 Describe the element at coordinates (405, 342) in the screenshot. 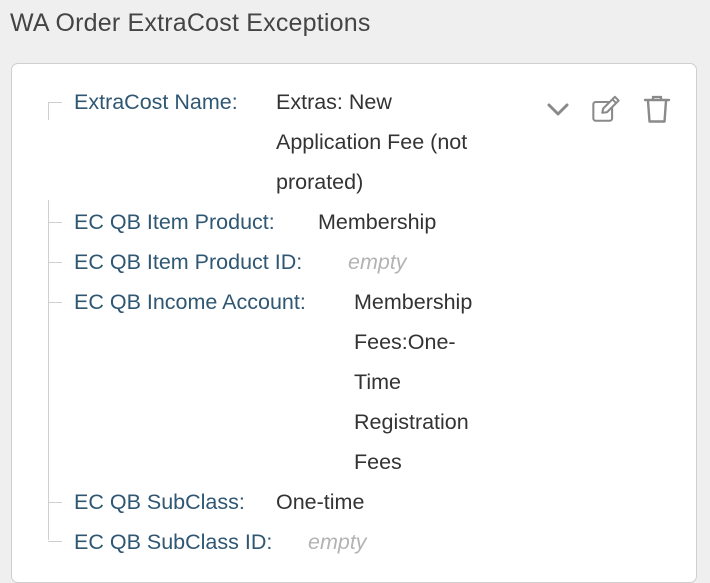

I see `field-value-income-account-line-2: Fees:One-` at that location.